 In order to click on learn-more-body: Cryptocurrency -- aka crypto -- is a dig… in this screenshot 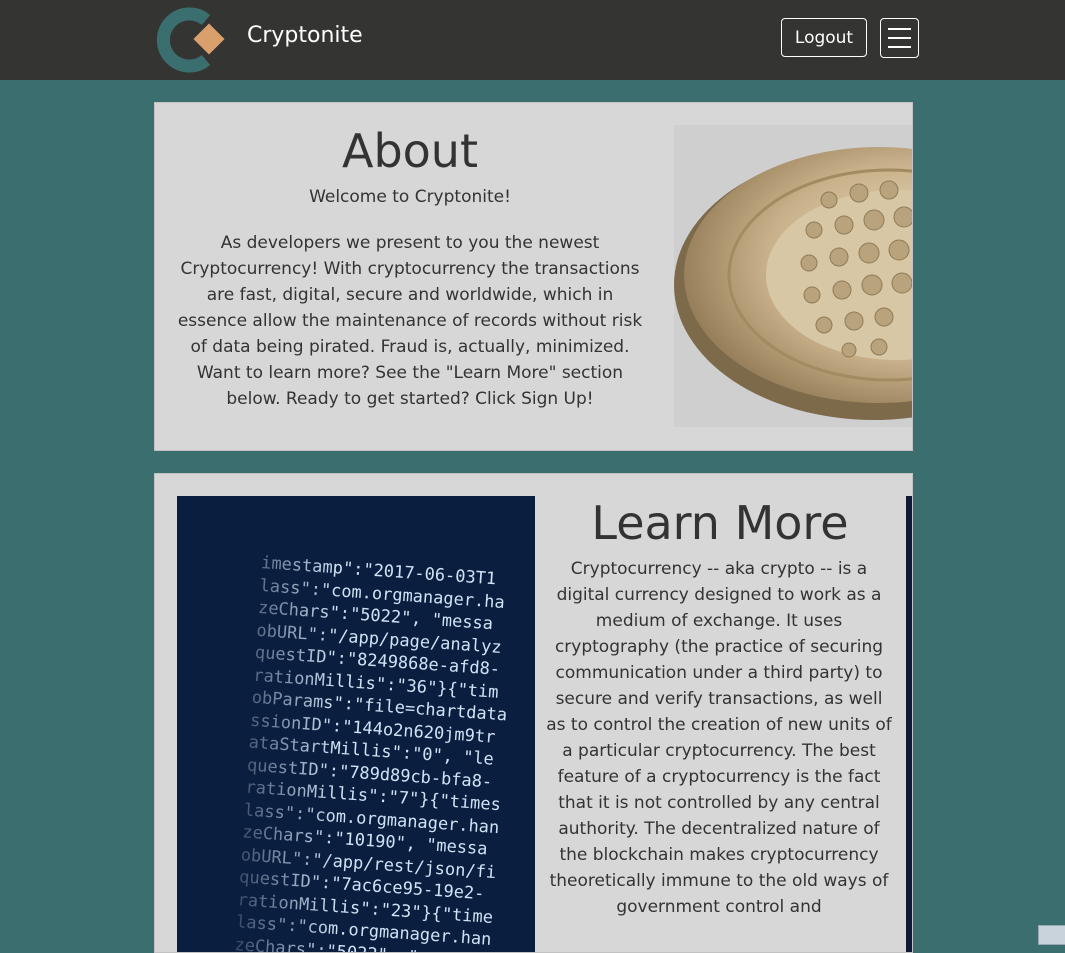, I will do `click(719, 738)`.